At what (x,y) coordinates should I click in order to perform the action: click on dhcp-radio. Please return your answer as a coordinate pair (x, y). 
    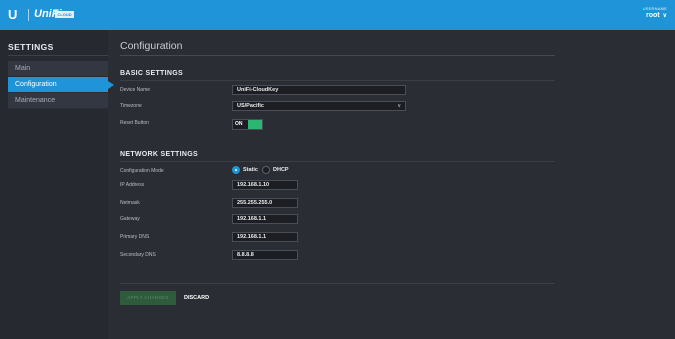
    Looking at the image, I should click on (266, 170).